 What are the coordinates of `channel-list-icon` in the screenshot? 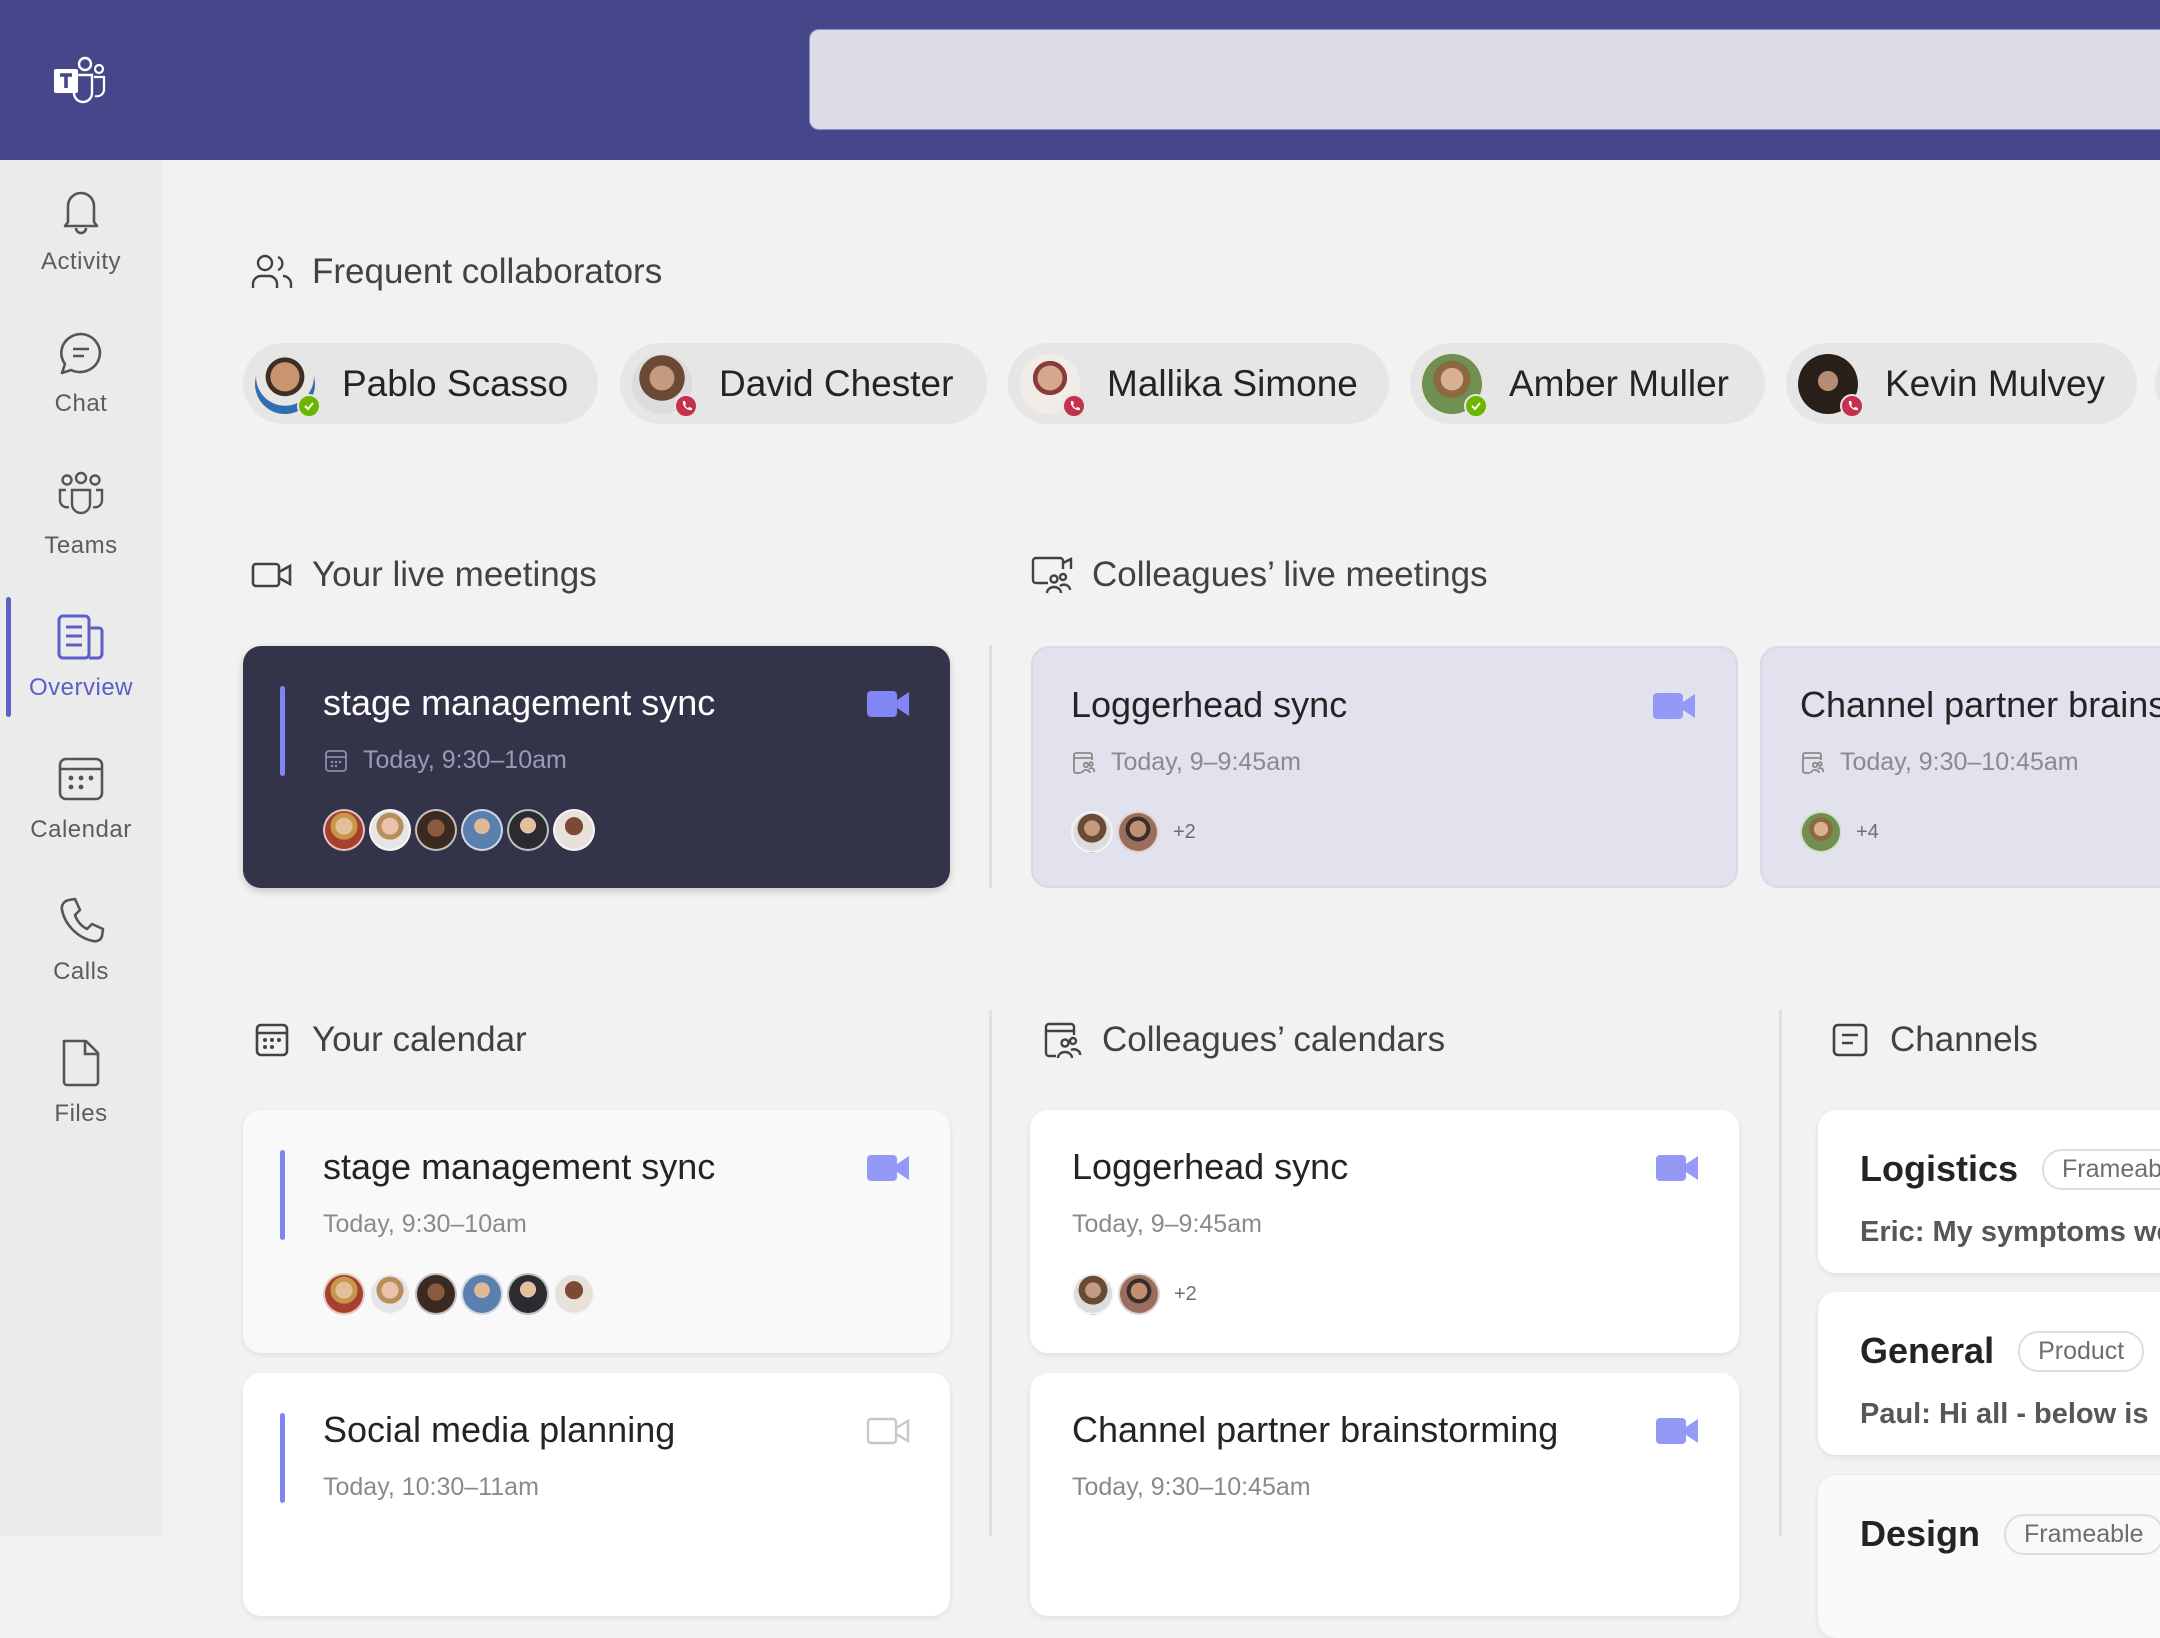 It's located at (1850, 1040).